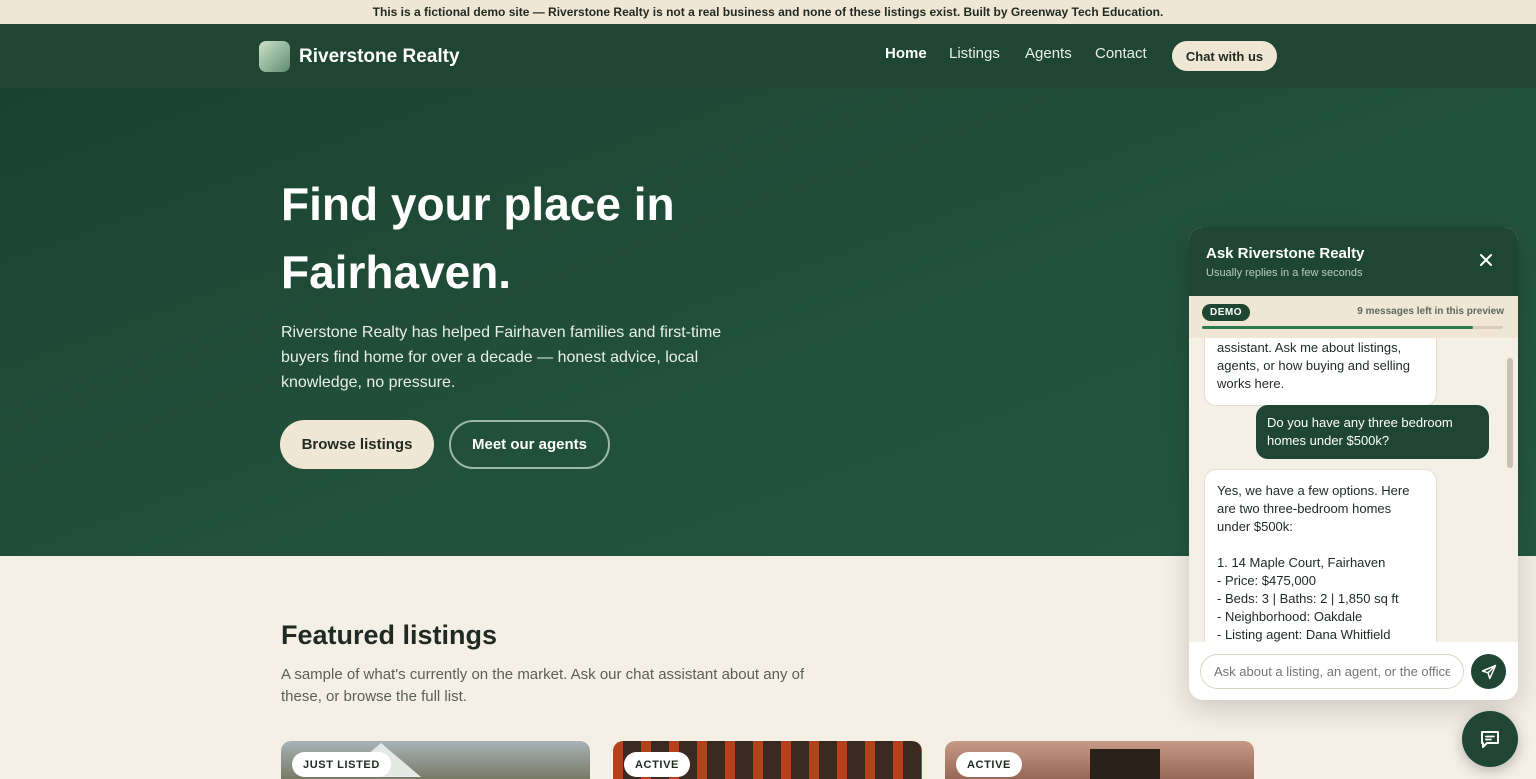 This screenshot has width=1536, height=779. Describe the element at coordinates (1486, 262) in the screenshot. I see `close-icon` at that location.